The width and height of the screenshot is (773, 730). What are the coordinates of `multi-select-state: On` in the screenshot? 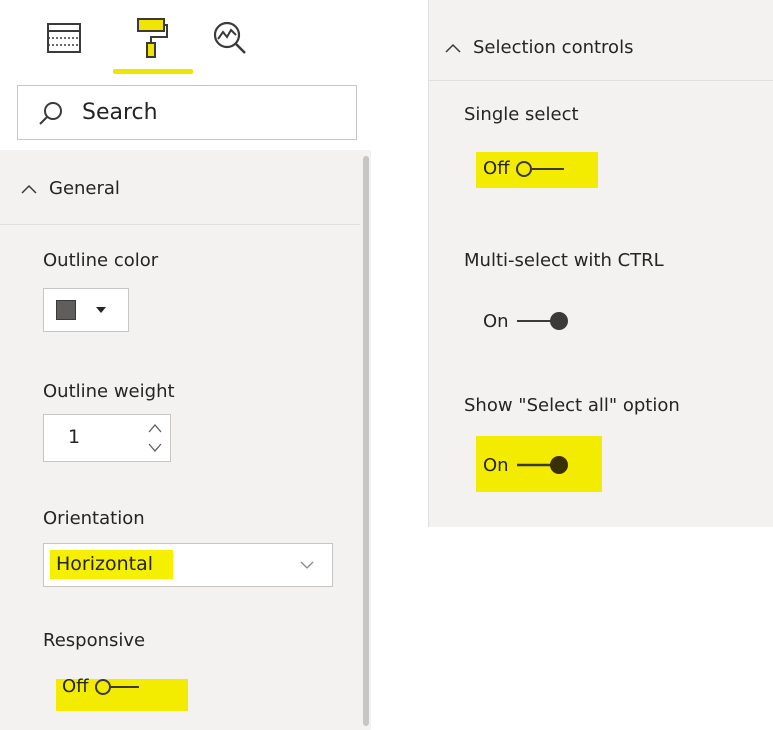 It's located at (496, 321).